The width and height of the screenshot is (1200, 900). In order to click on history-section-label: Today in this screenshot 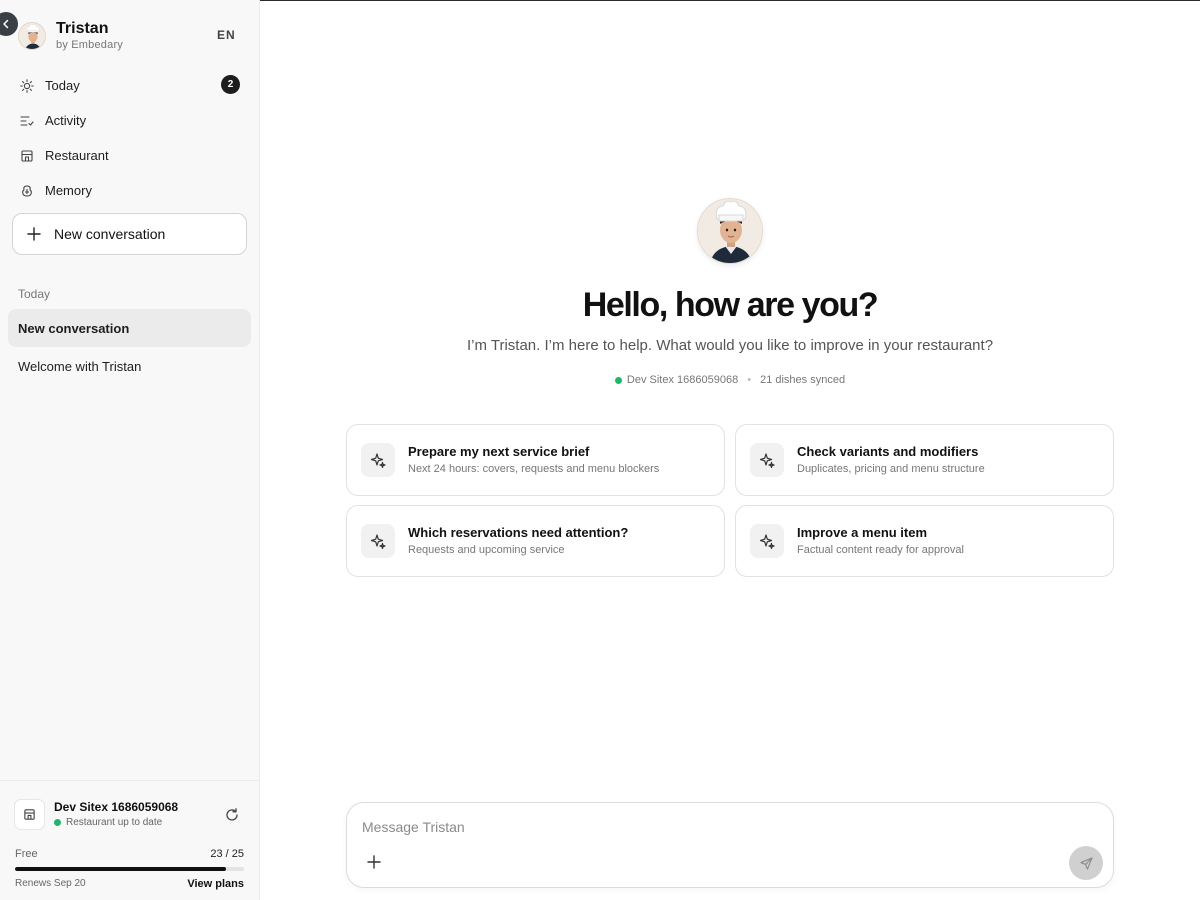, I will do `click(34, 294)`.